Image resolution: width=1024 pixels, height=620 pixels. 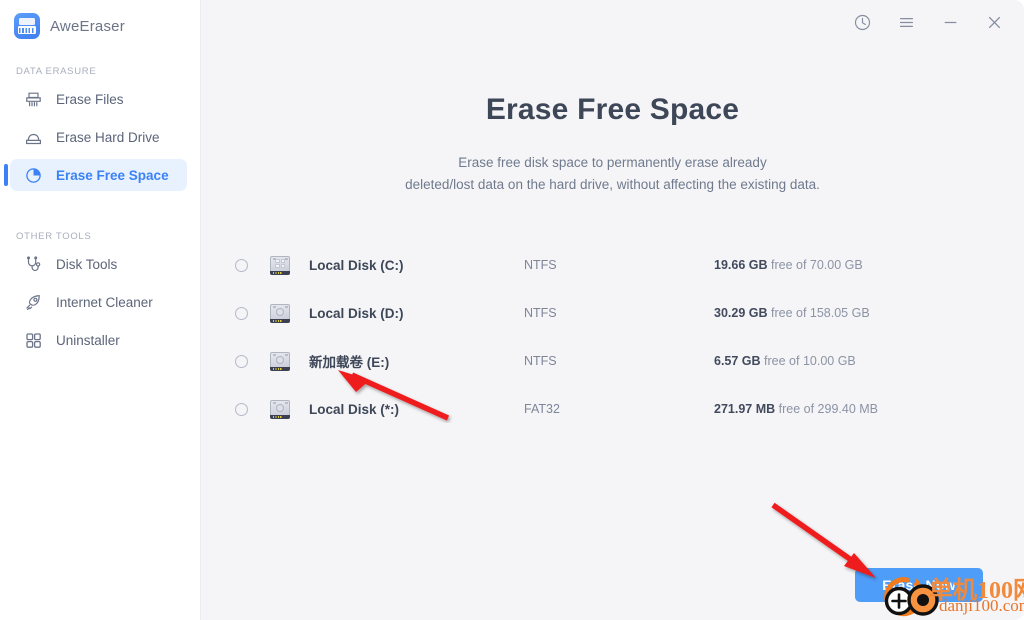 I want to click on disk-radio-star, so click(x=241, y=409).